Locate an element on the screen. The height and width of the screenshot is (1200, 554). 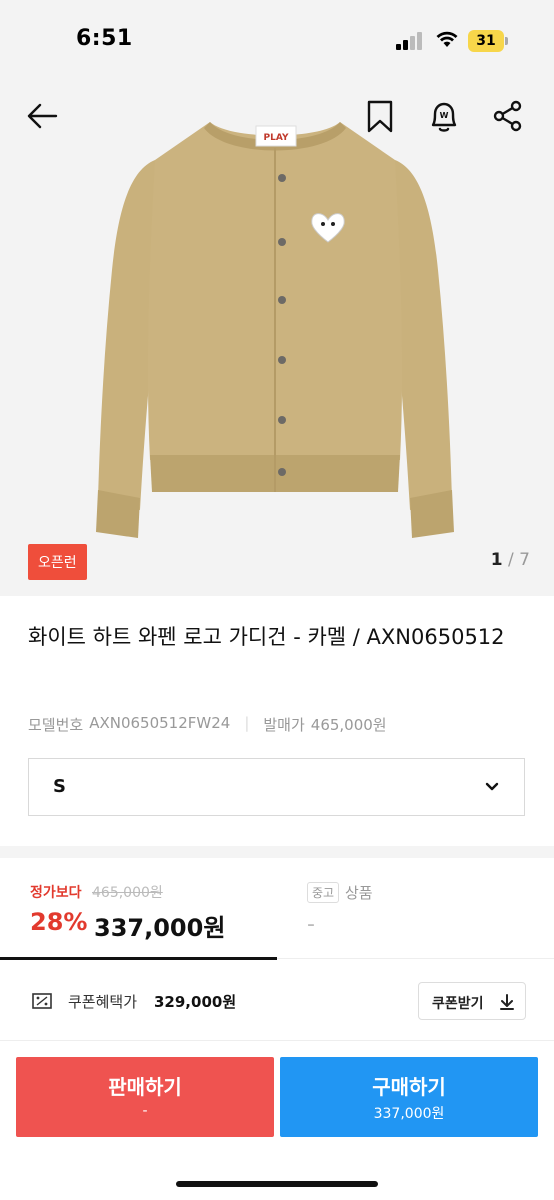
release-price-value: 465,000원 is located at coordinates (348, 725).